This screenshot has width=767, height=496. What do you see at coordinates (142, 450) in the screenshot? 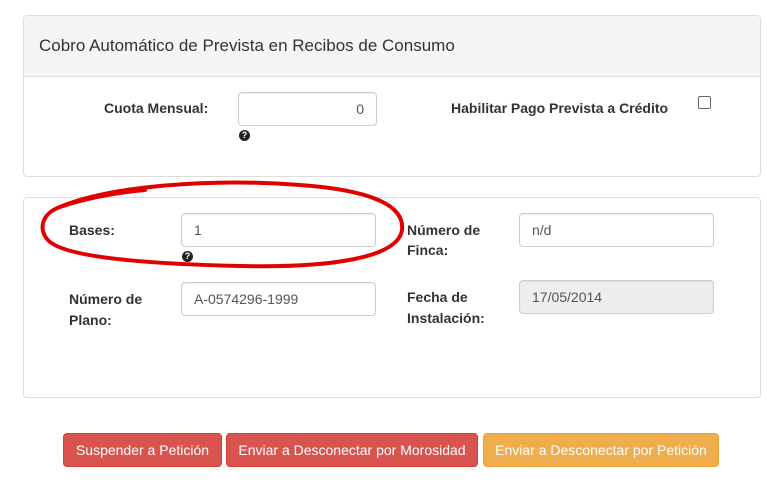
I see `suspender-peticion-button: Suspender a Petición` at bounding box center [142, 450].